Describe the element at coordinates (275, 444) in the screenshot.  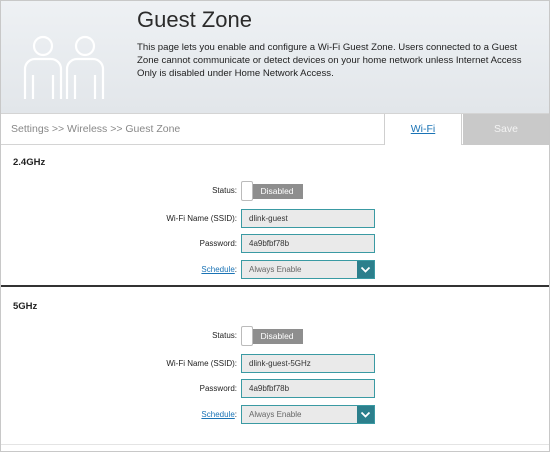
I see `bottom-divider` at that location.